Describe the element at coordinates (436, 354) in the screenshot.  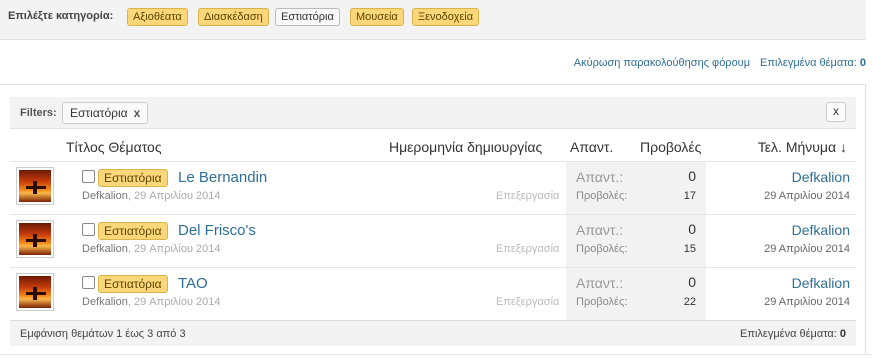
I see `page-divider` at that location.